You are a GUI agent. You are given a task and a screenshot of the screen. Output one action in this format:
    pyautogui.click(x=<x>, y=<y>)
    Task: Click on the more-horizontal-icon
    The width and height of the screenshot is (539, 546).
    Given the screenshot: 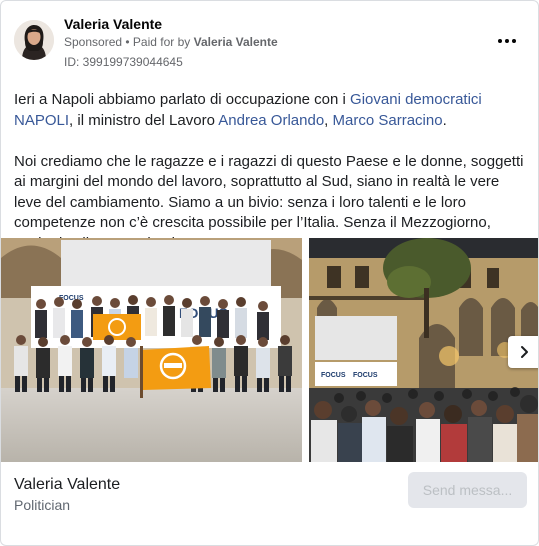 What is the action you would take?
    pyautogui.click(x=507, y=41)
    